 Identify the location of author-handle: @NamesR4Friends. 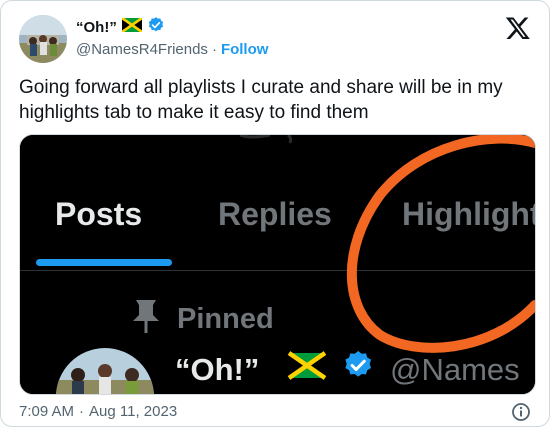
(142, 49).